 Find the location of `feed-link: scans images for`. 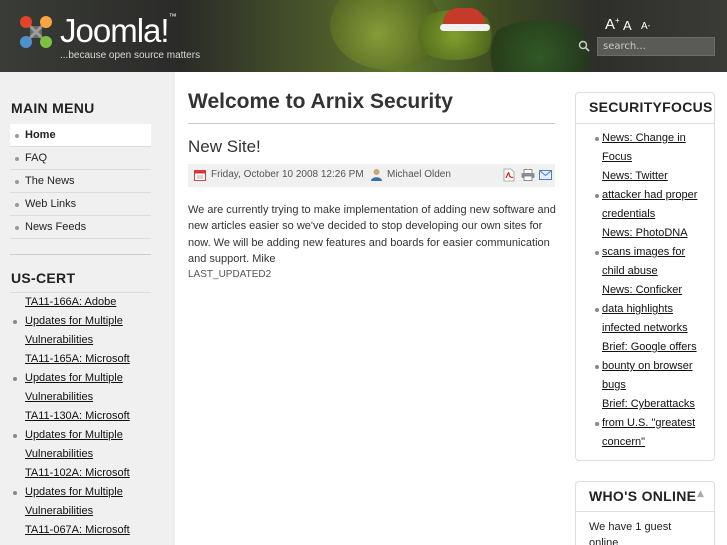

feed-link: scans images for is located at coordinates (650, 252).